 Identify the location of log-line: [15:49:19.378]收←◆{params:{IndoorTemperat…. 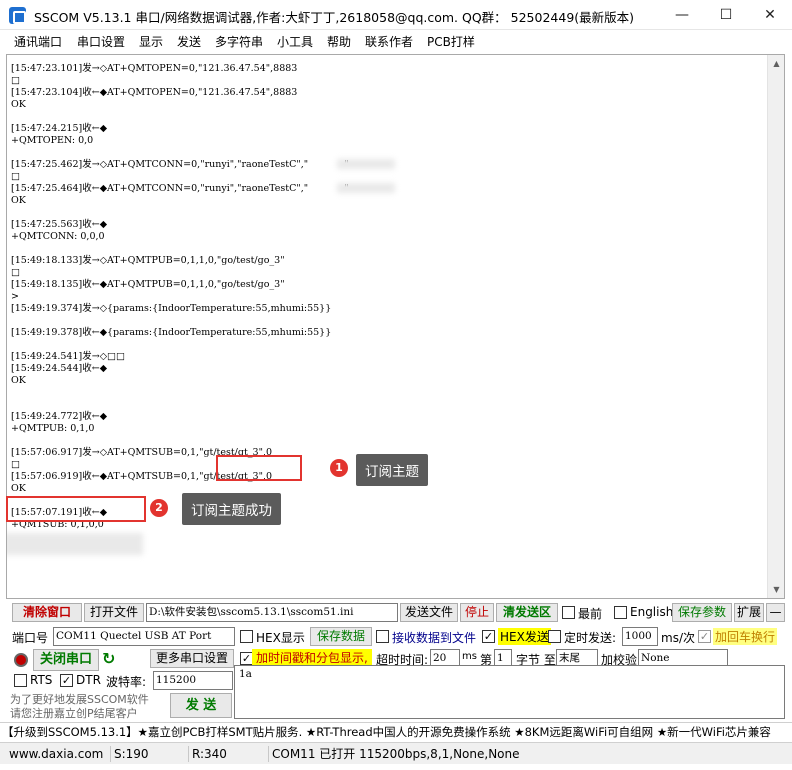
(171, 332).